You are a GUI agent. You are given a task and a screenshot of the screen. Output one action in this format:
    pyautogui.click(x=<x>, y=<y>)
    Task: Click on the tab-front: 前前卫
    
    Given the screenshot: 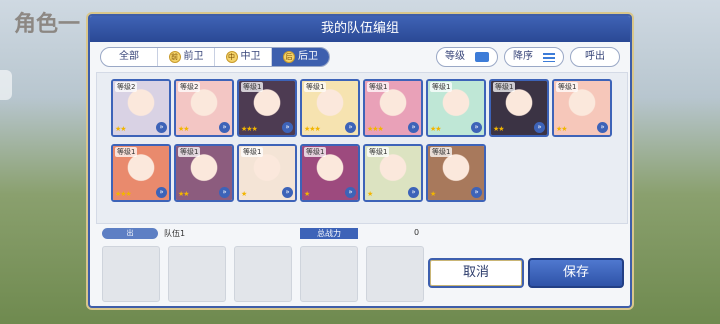 What is the action you would take?
    pyautogui.click(x=186, y=57)
    